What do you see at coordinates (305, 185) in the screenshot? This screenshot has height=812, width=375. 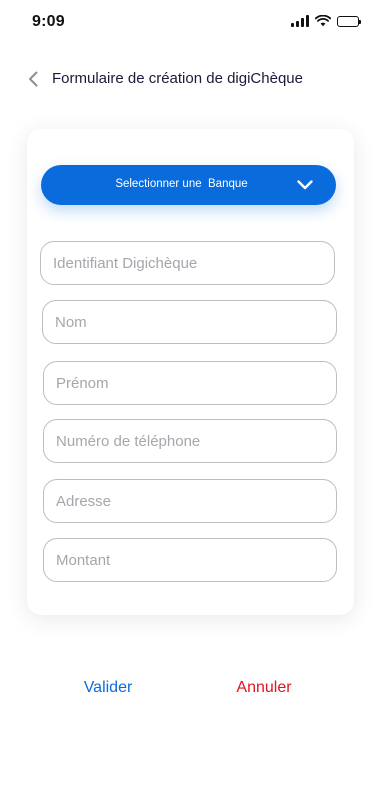 I see `chevron-down-icon` at bounding box center [305, 185].